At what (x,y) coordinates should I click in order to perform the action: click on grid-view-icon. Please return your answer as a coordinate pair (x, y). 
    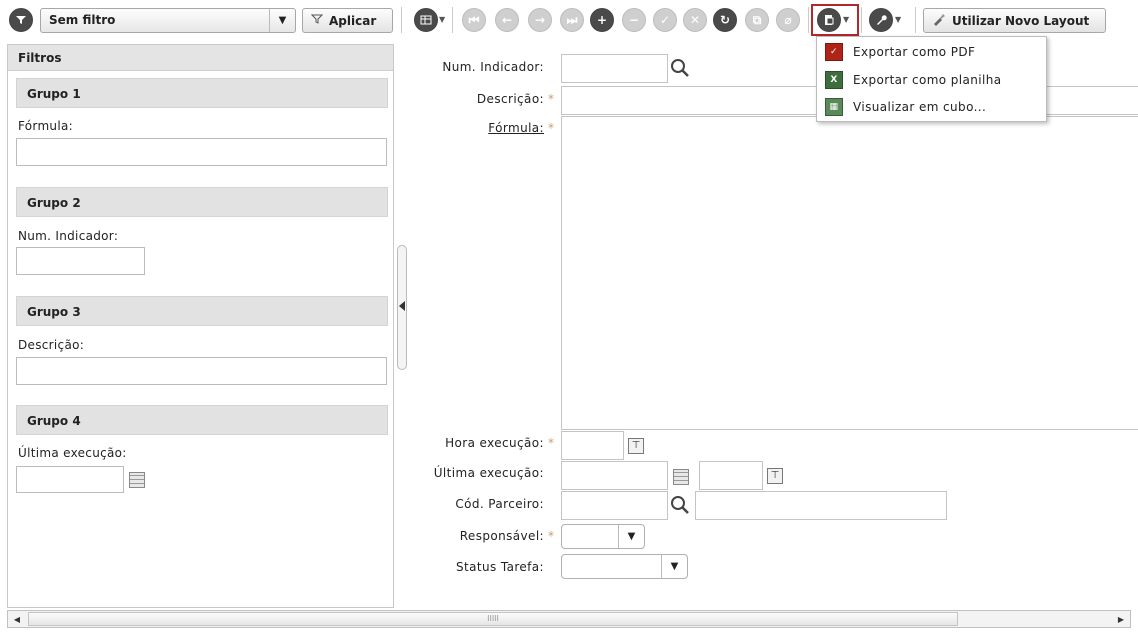
    Looking at the image, I should click on (426, 20).